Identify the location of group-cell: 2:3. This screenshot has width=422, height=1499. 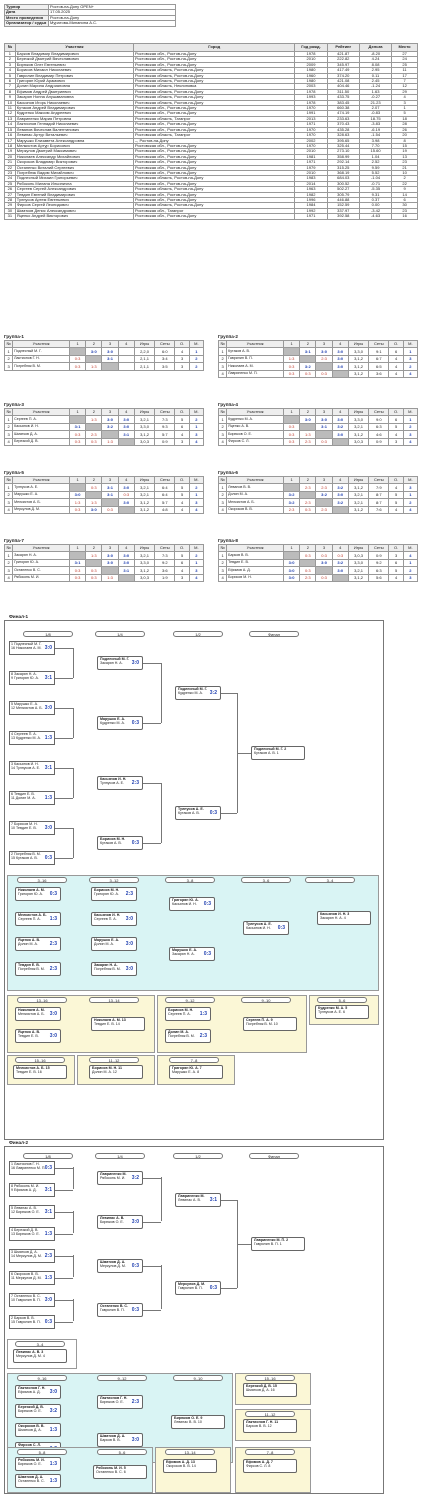
(324, 359).